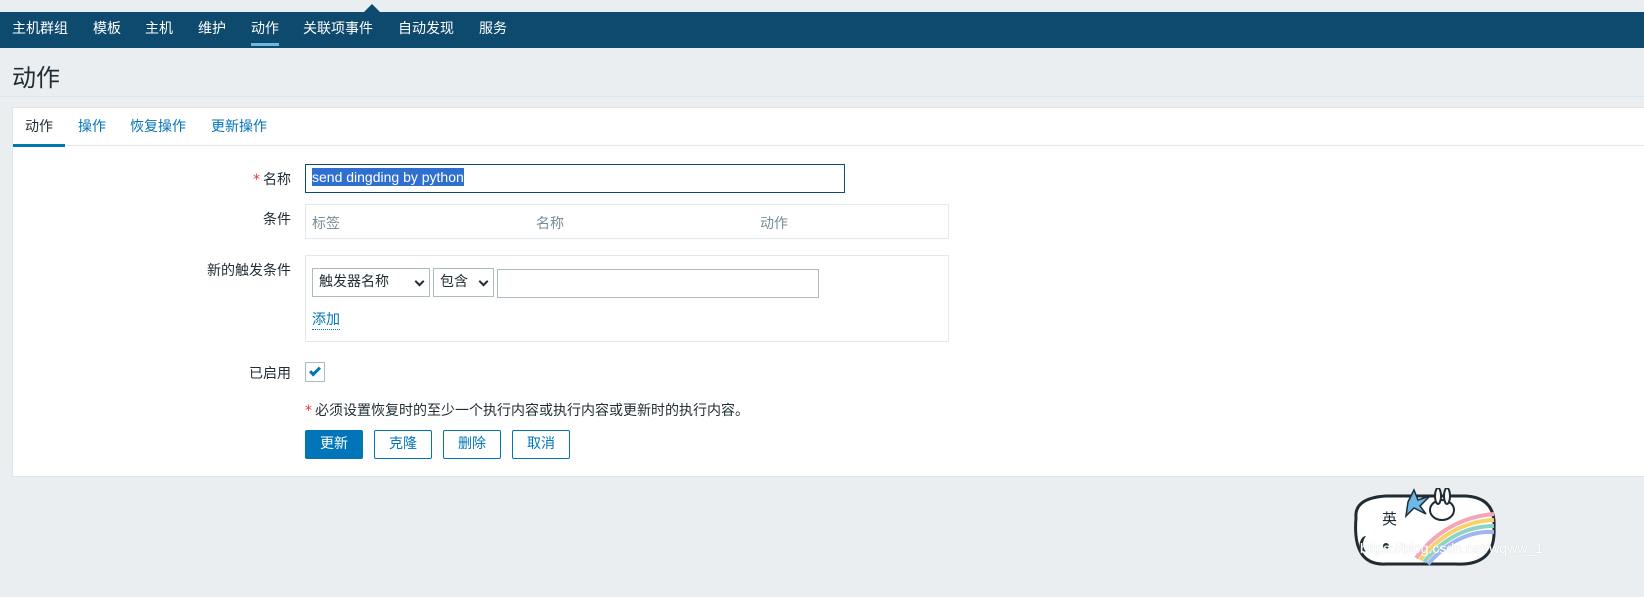 Image resolution: width=1644 pixels, height=597 pixels. I want to click on checkmark-icon, so click(315, 370).